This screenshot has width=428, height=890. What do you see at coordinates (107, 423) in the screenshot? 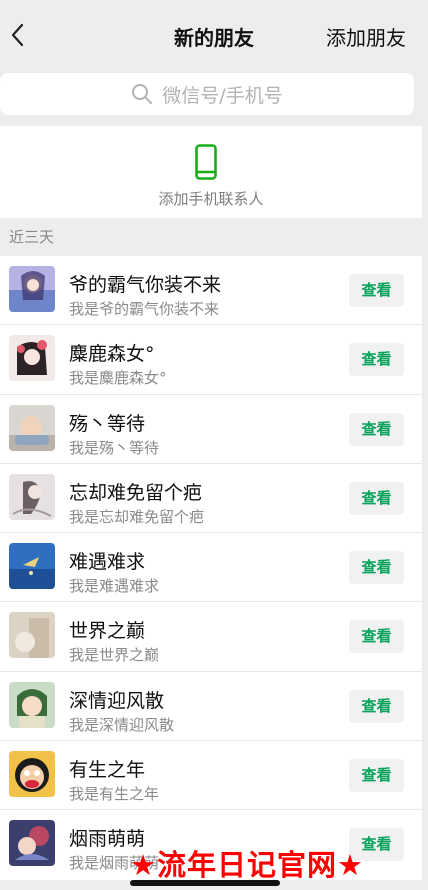
I see `request-name: 殇丶等待` at bounding box center [107, 423].